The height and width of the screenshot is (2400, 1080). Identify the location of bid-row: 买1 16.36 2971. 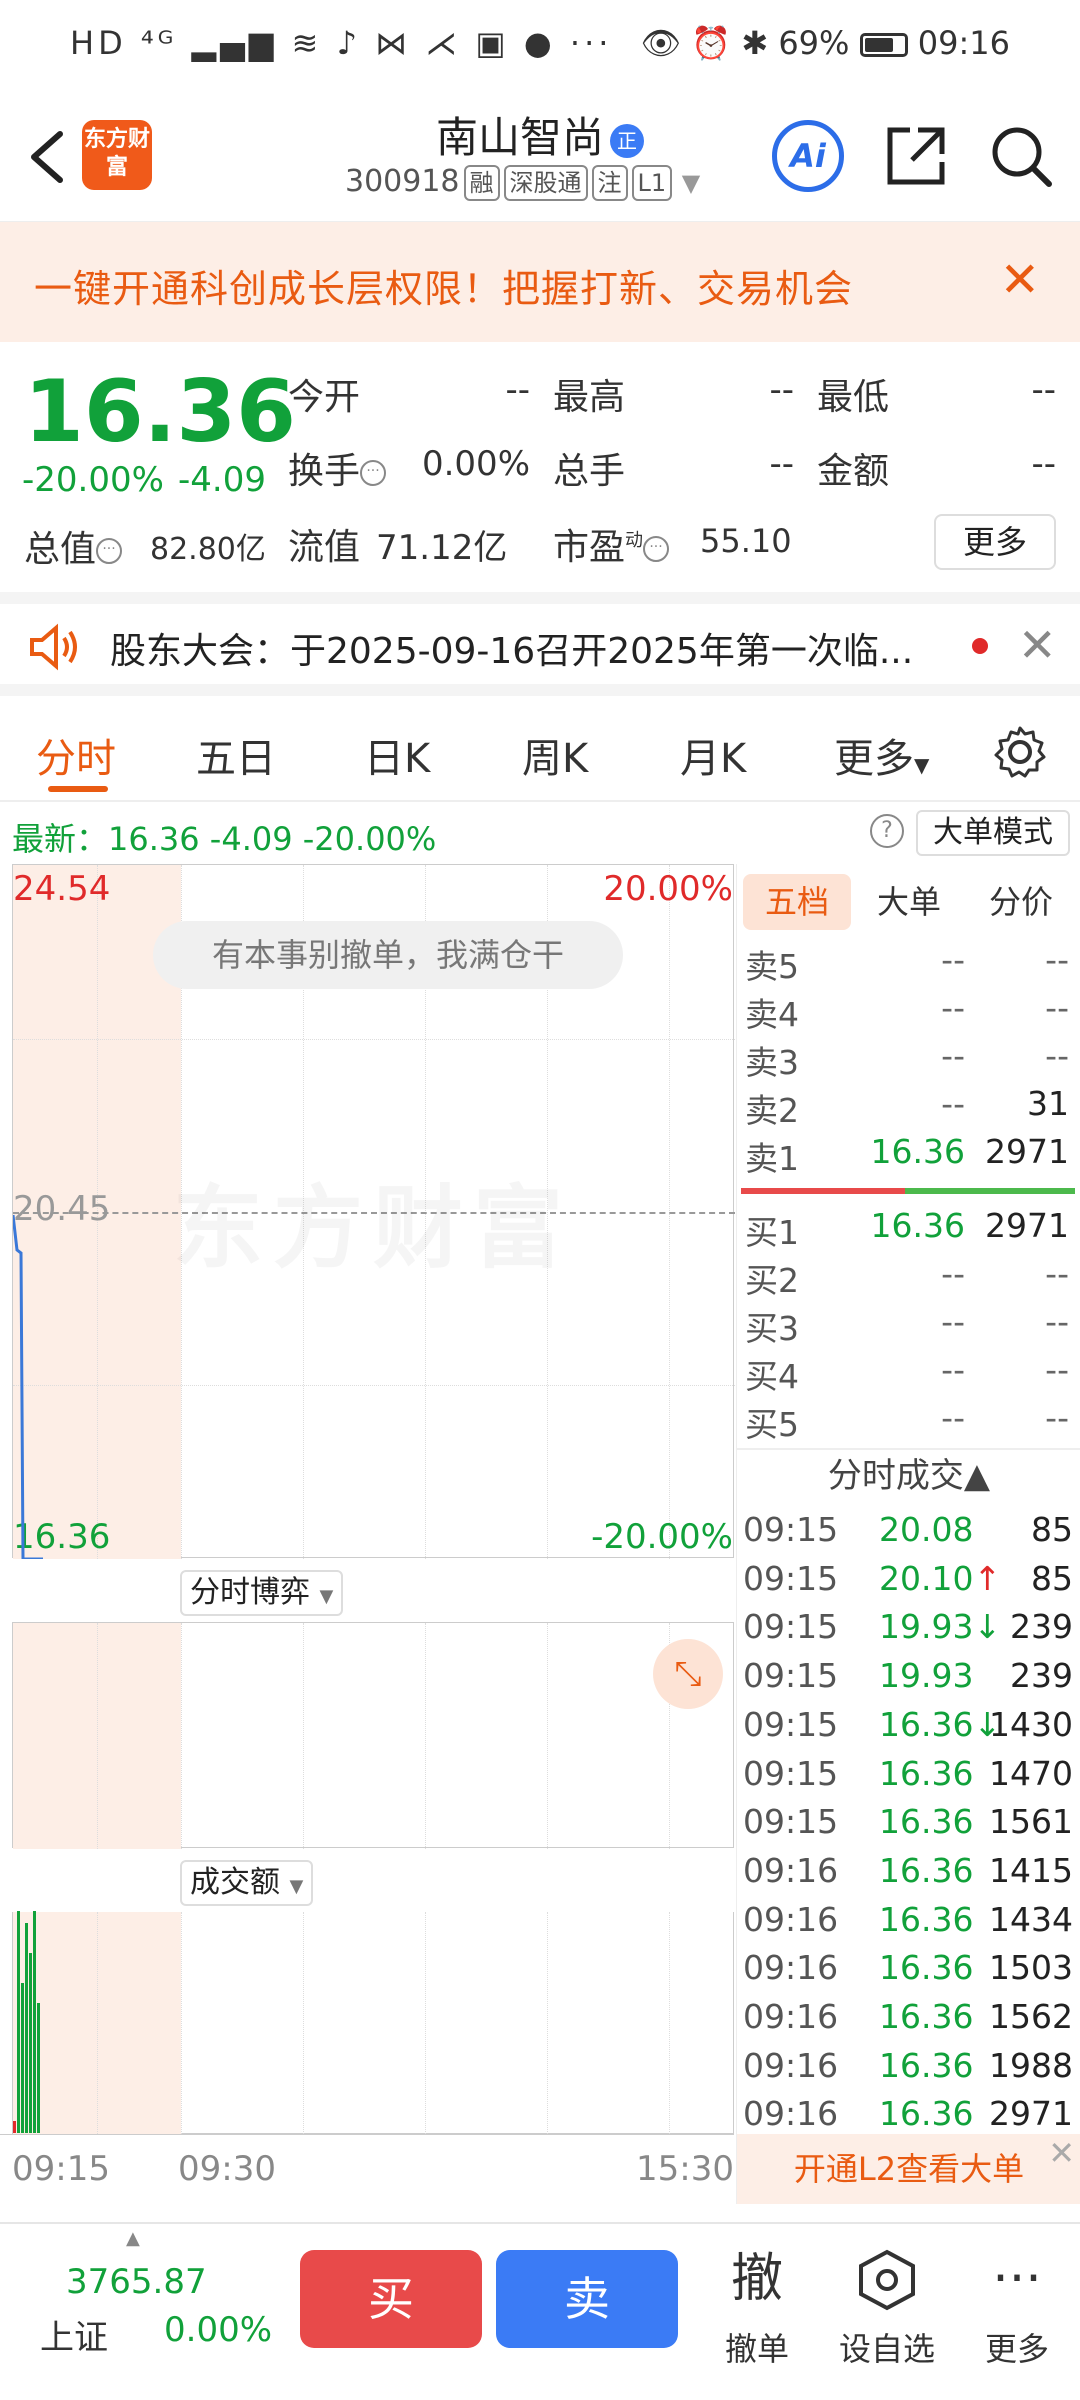
(907, 1230).